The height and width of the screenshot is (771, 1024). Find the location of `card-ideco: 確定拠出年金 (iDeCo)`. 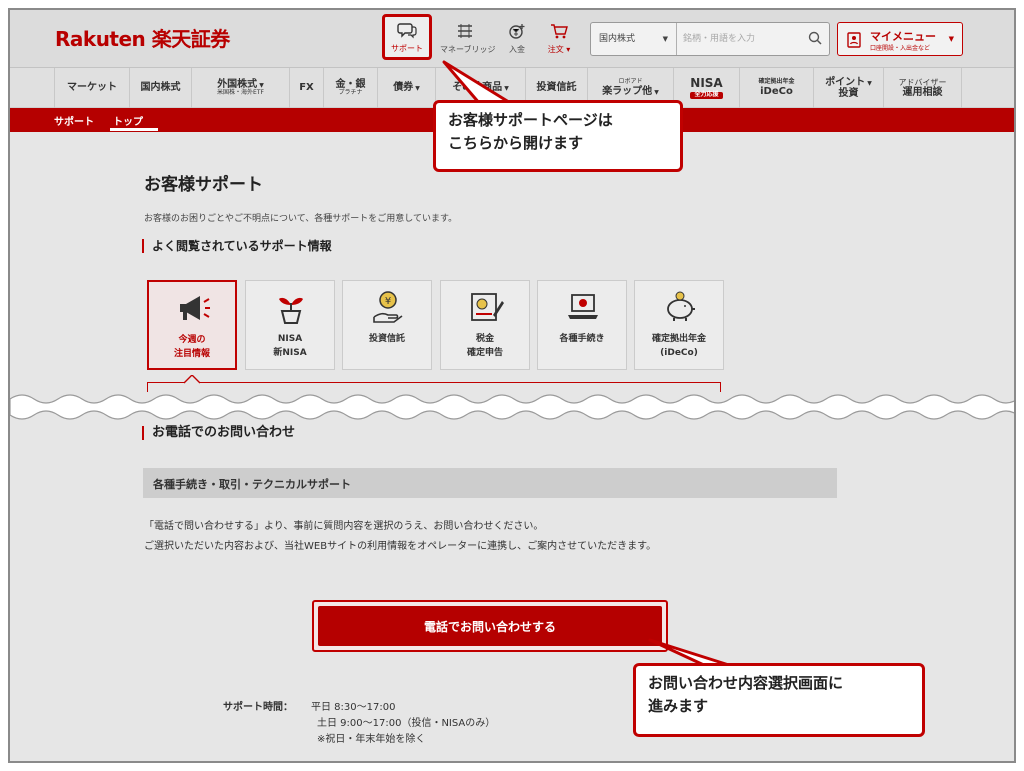

card-ideco: 確定拠出年金 (iDeCo) is located at coordinates (679, 325).